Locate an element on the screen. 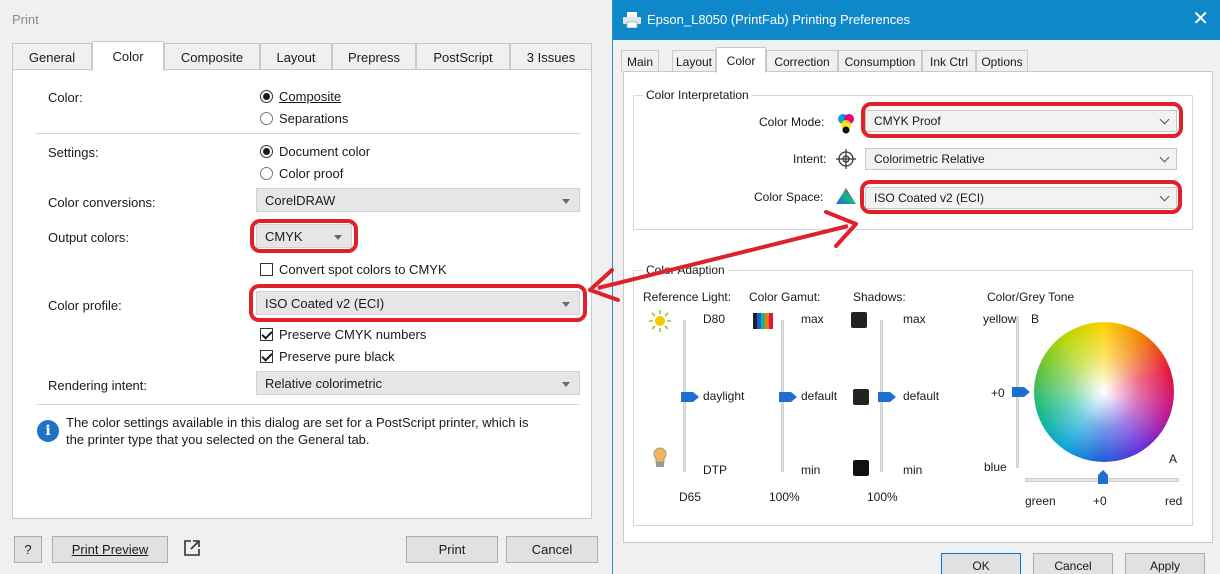 This screenshot has height=574, width=1220. annotation-arrow is located at coordinates (723, 256).